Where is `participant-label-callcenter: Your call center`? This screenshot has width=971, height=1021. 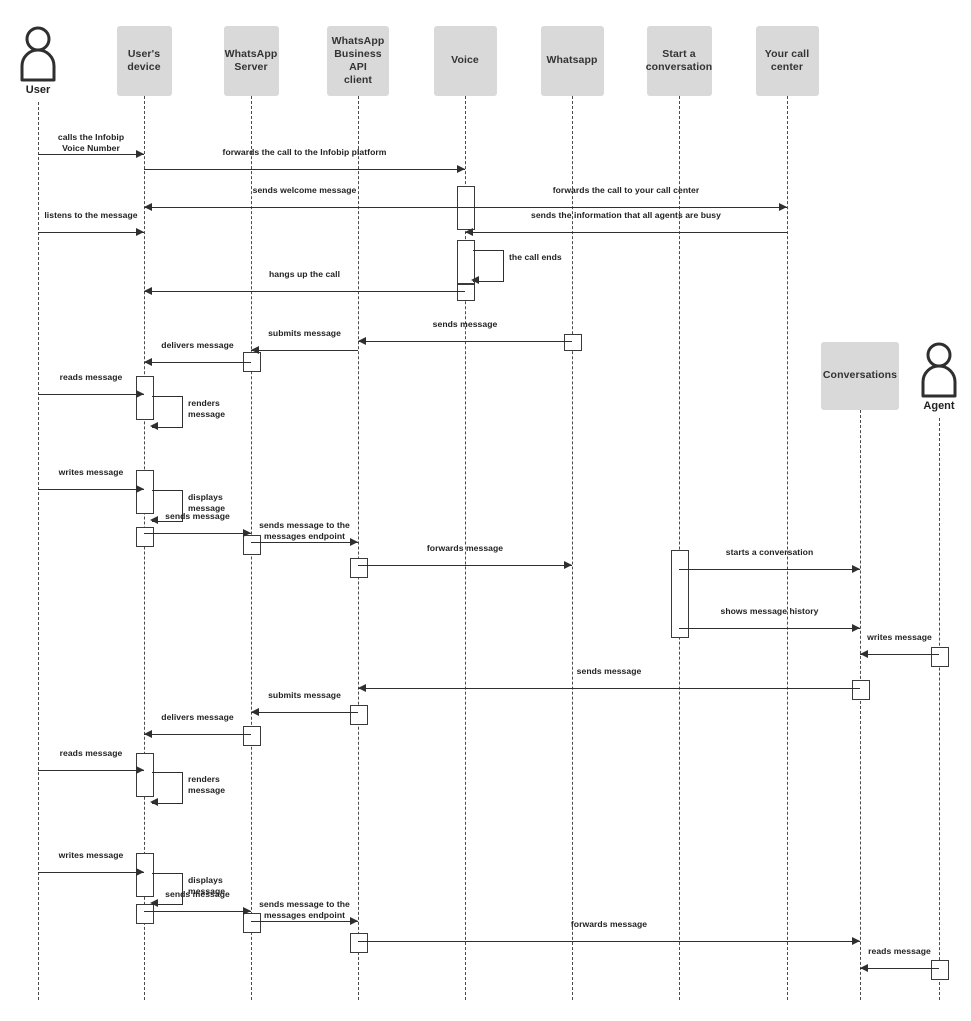
participant-label-callcenter: Your call center is located at coordinates (787, 60).